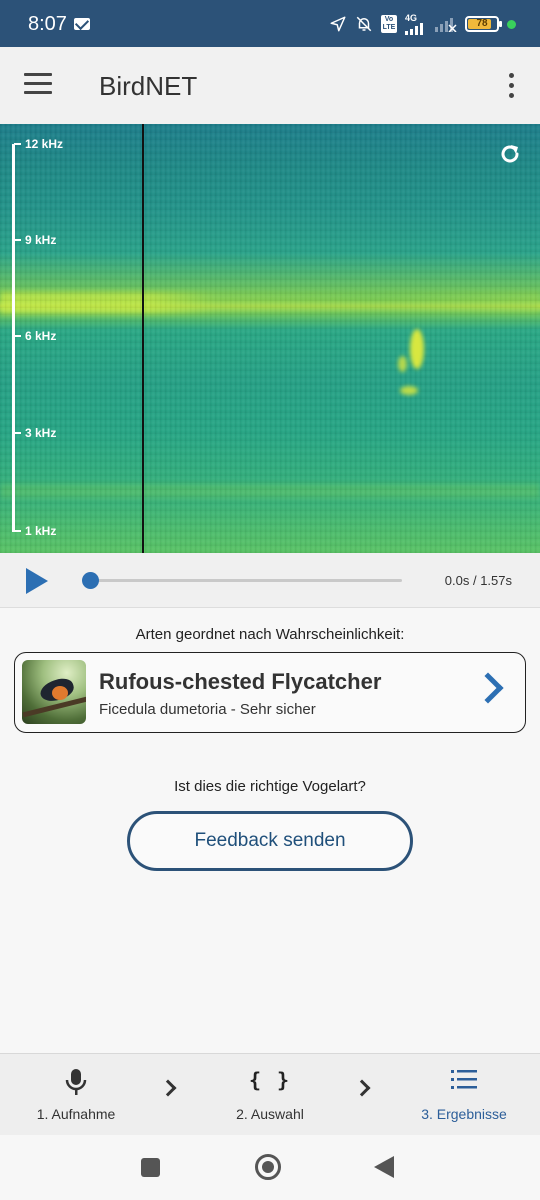 The width and height of the screenshot is (540, 1200). I want to click on bird-common-name: Rufous-chested Flycatcher, so click(240, 681).